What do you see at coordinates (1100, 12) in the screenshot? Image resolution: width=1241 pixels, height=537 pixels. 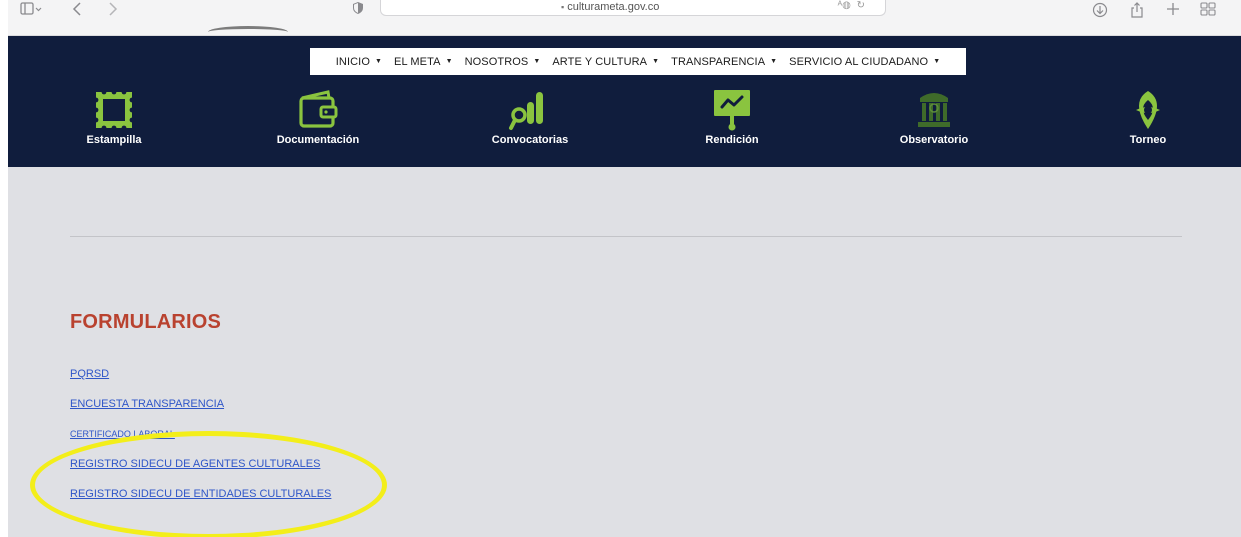 I see `download-icon` at bounding box center [1100, 12].